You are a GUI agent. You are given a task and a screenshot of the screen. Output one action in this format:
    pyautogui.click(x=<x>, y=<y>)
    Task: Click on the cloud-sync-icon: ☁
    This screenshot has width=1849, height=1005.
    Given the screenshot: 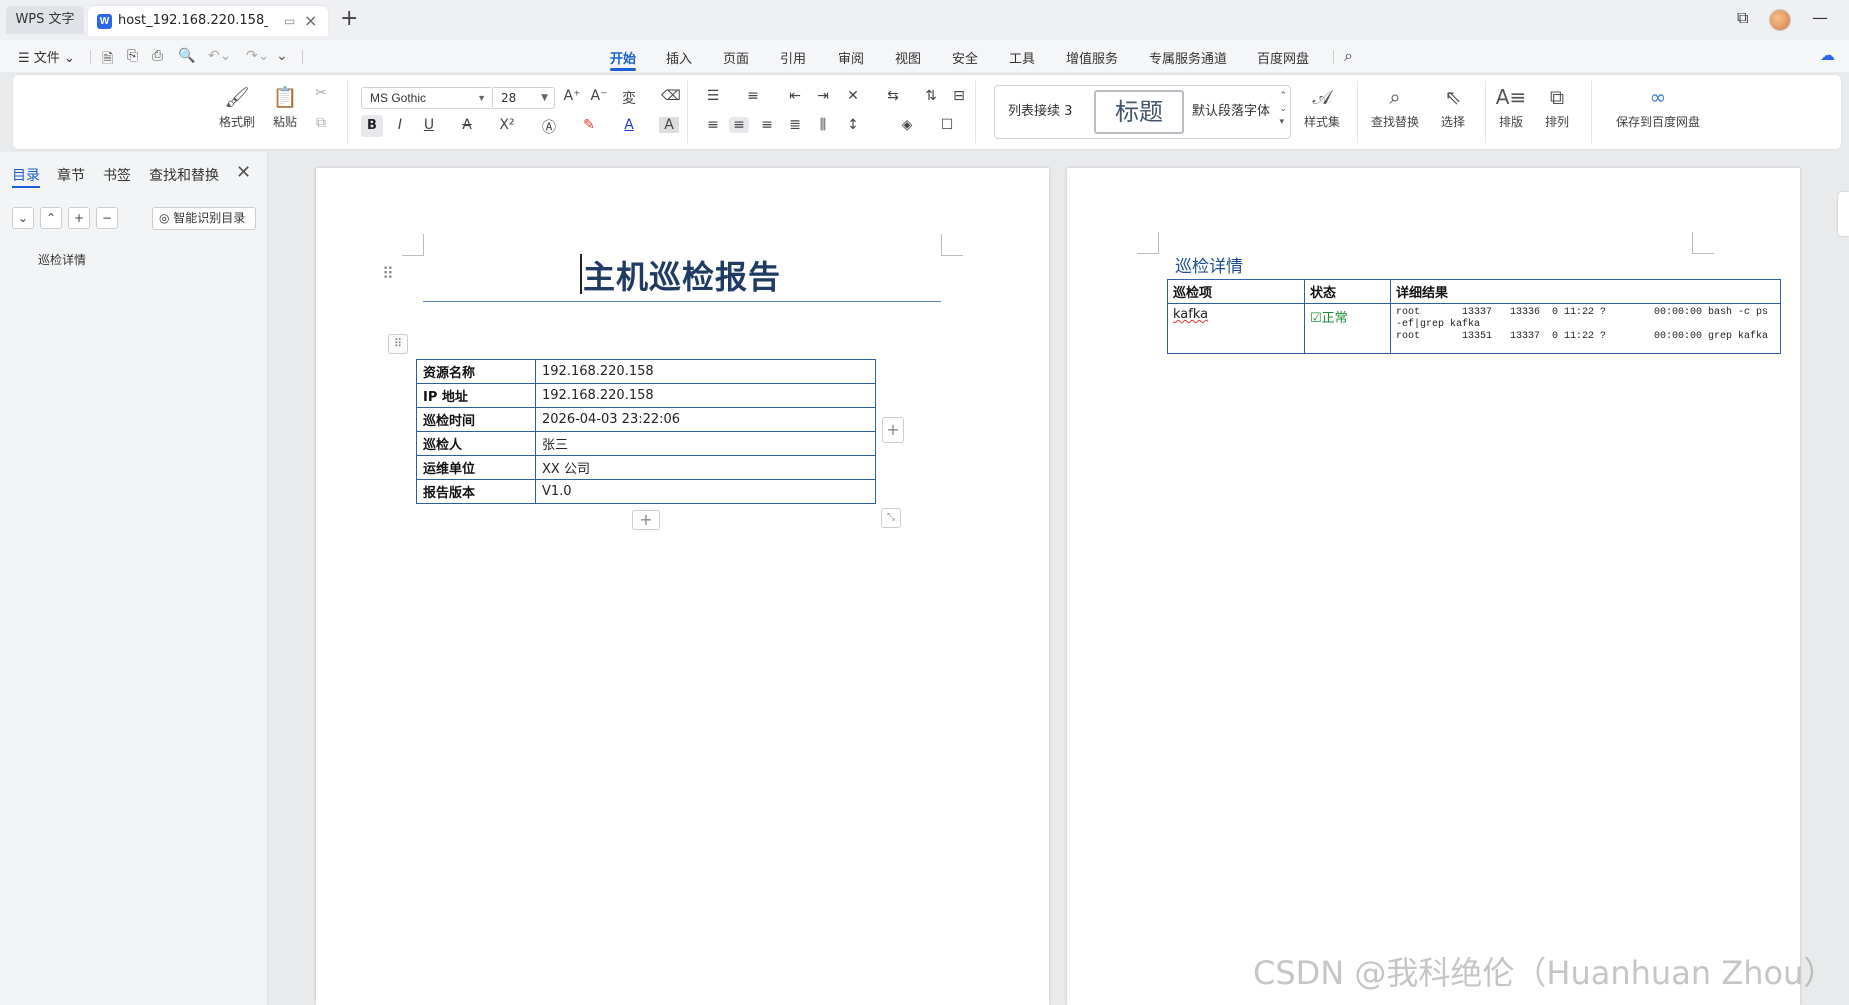 What is the action you would take?
    pyautogui.click(x=1827, y=55)
    